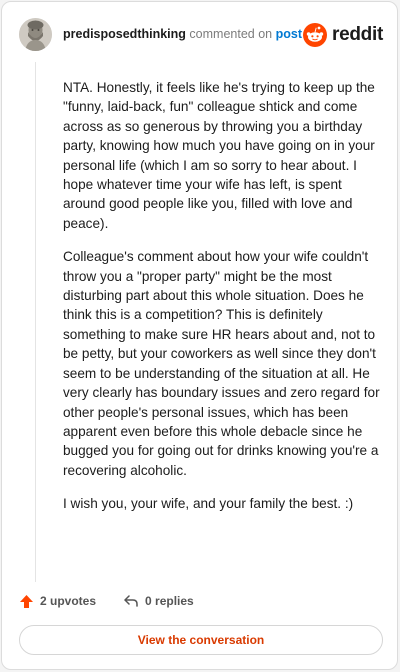 The height and width of the screenshot is (672, 400). Describe the element at coordinates (124, 34) in the screenshot. I see `author-name: predisposedthinking` at that location.